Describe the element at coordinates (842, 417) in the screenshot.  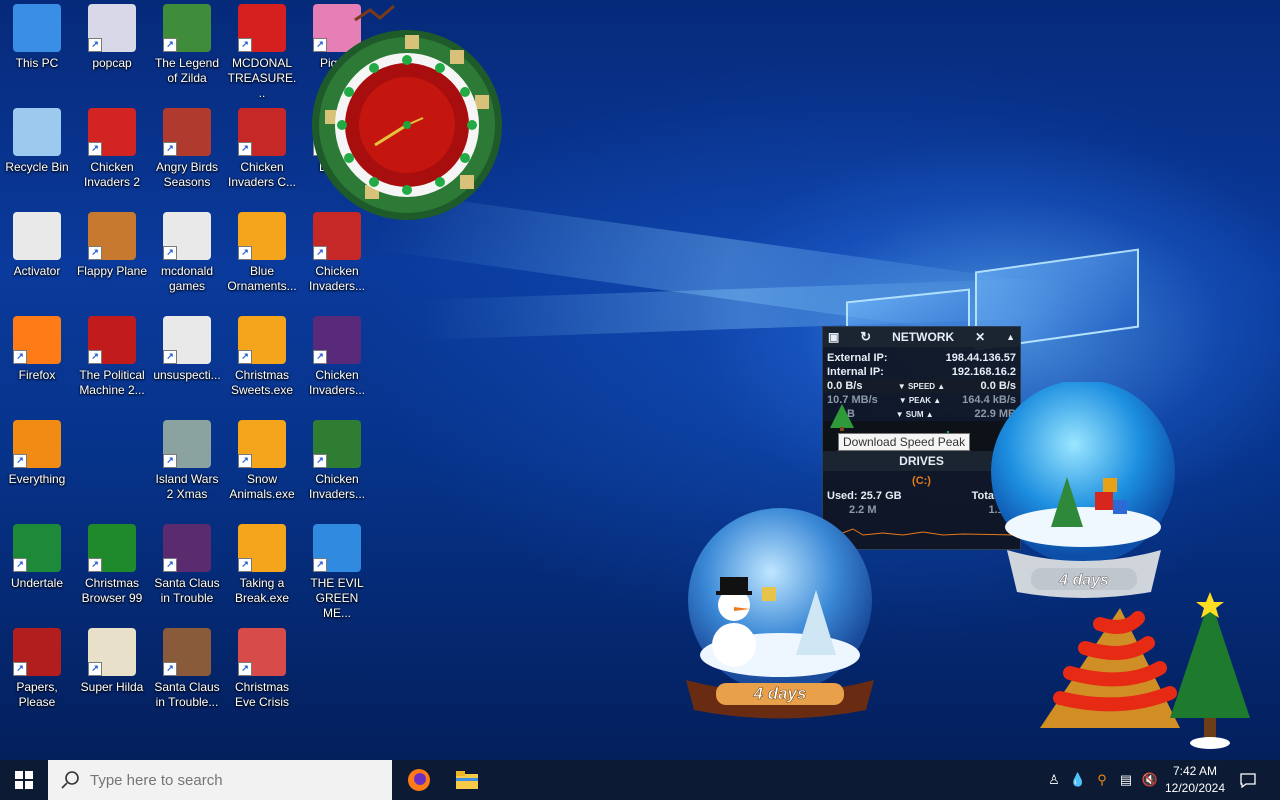
I see `christmas-tree-cursor-icon` at that location.